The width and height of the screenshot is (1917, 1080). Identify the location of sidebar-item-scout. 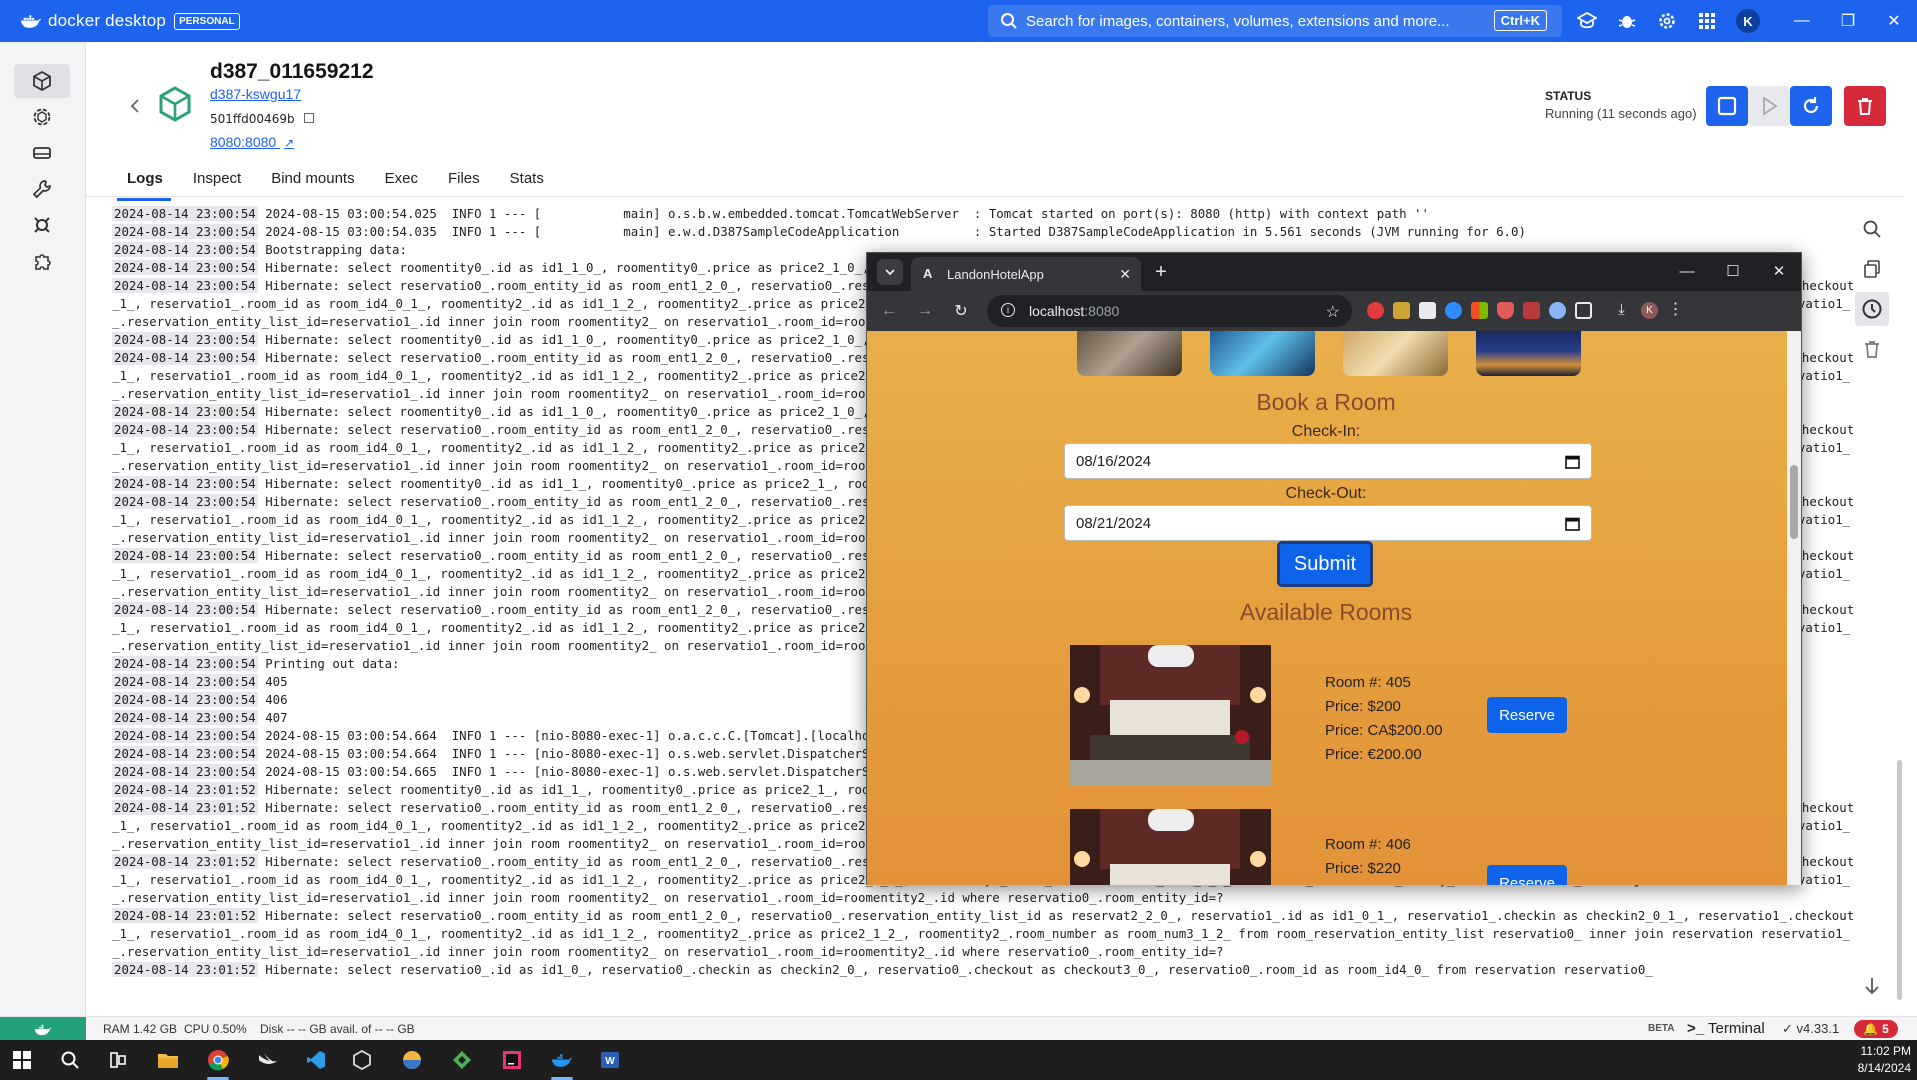
(42, 225).